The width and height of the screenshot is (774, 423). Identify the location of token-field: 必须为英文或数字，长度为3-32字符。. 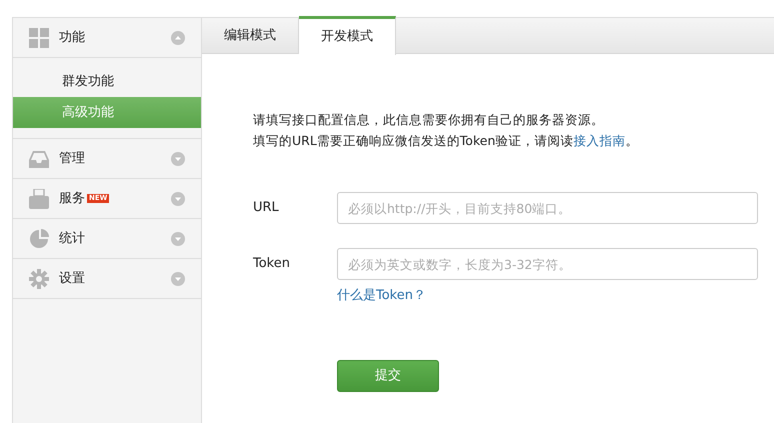
(547, 264).